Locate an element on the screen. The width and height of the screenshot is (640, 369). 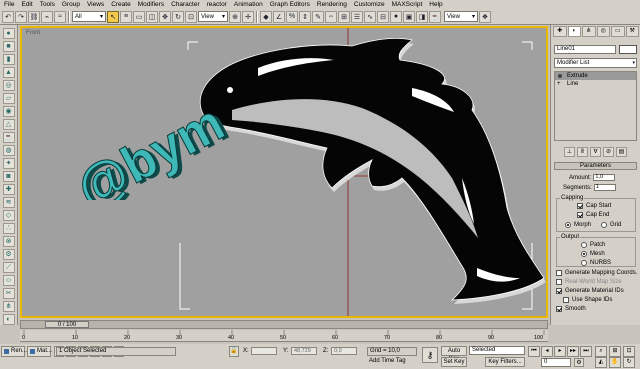
unlink-icon: ⌁ is located at coordinates (47, 16).